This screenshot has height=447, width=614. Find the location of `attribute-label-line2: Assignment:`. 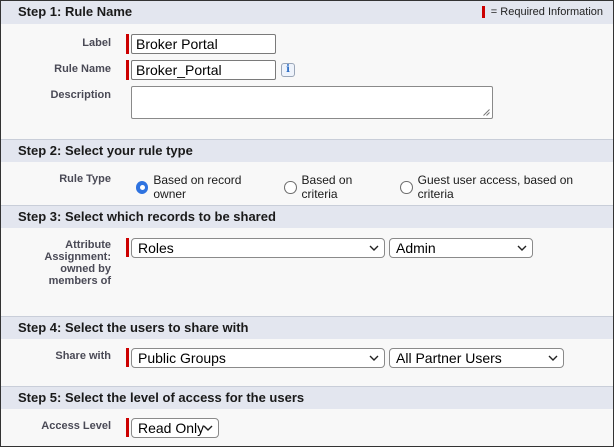

attribute-label-line2: Assignment: is located at coordinates (77, 257).